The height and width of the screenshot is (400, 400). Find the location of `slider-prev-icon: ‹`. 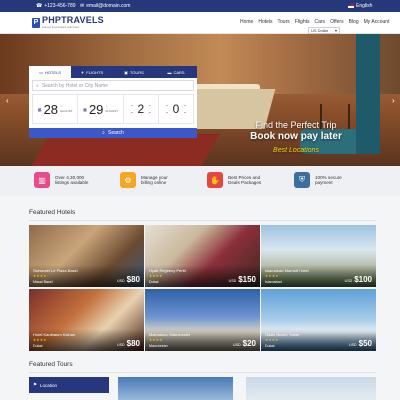

slider-prev-icon: ‹ is located at coordinates (7, 100).